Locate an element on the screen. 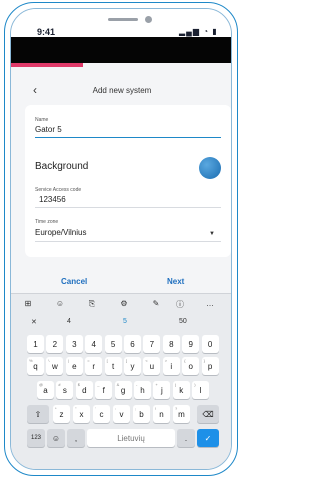 Image resolution: width=320 pixels, height=479 pixels. key-m: ? m is located at coordinates (181, 414).